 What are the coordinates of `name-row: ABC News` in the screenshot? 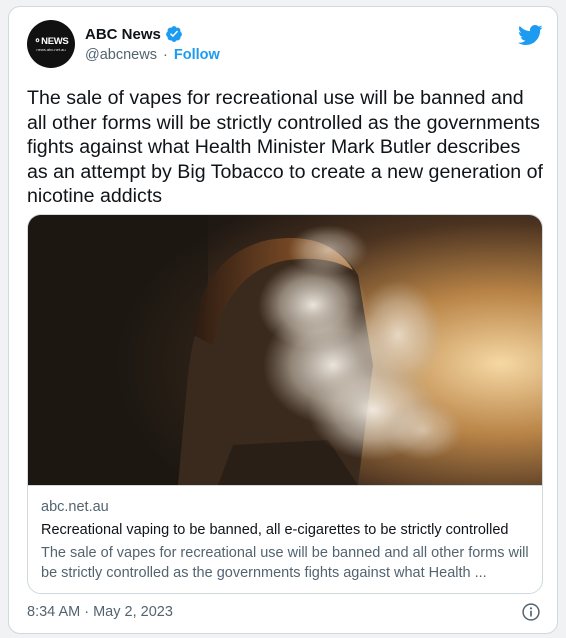 It's located at (152, 34).